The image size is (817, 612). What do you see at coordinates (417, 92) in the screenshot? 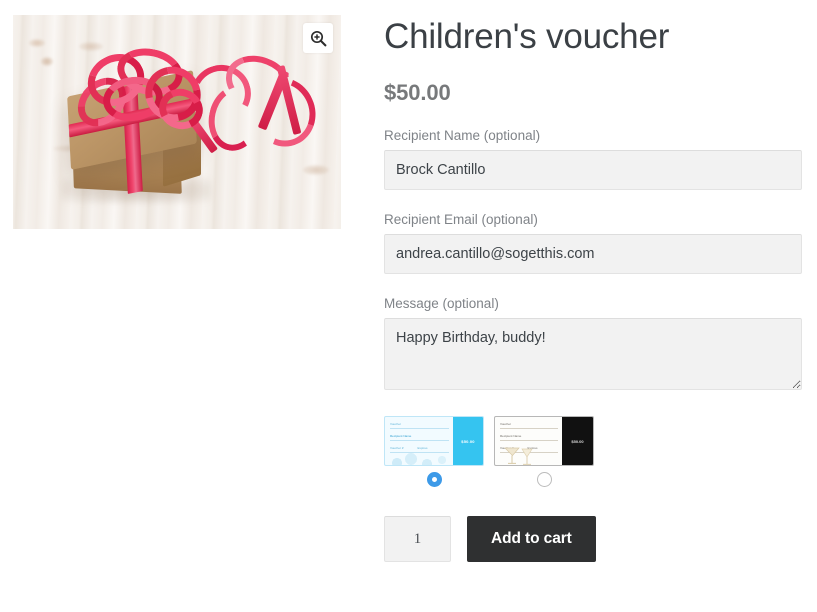
I see `product-price: $50.00` at bounding box center [417, 92].